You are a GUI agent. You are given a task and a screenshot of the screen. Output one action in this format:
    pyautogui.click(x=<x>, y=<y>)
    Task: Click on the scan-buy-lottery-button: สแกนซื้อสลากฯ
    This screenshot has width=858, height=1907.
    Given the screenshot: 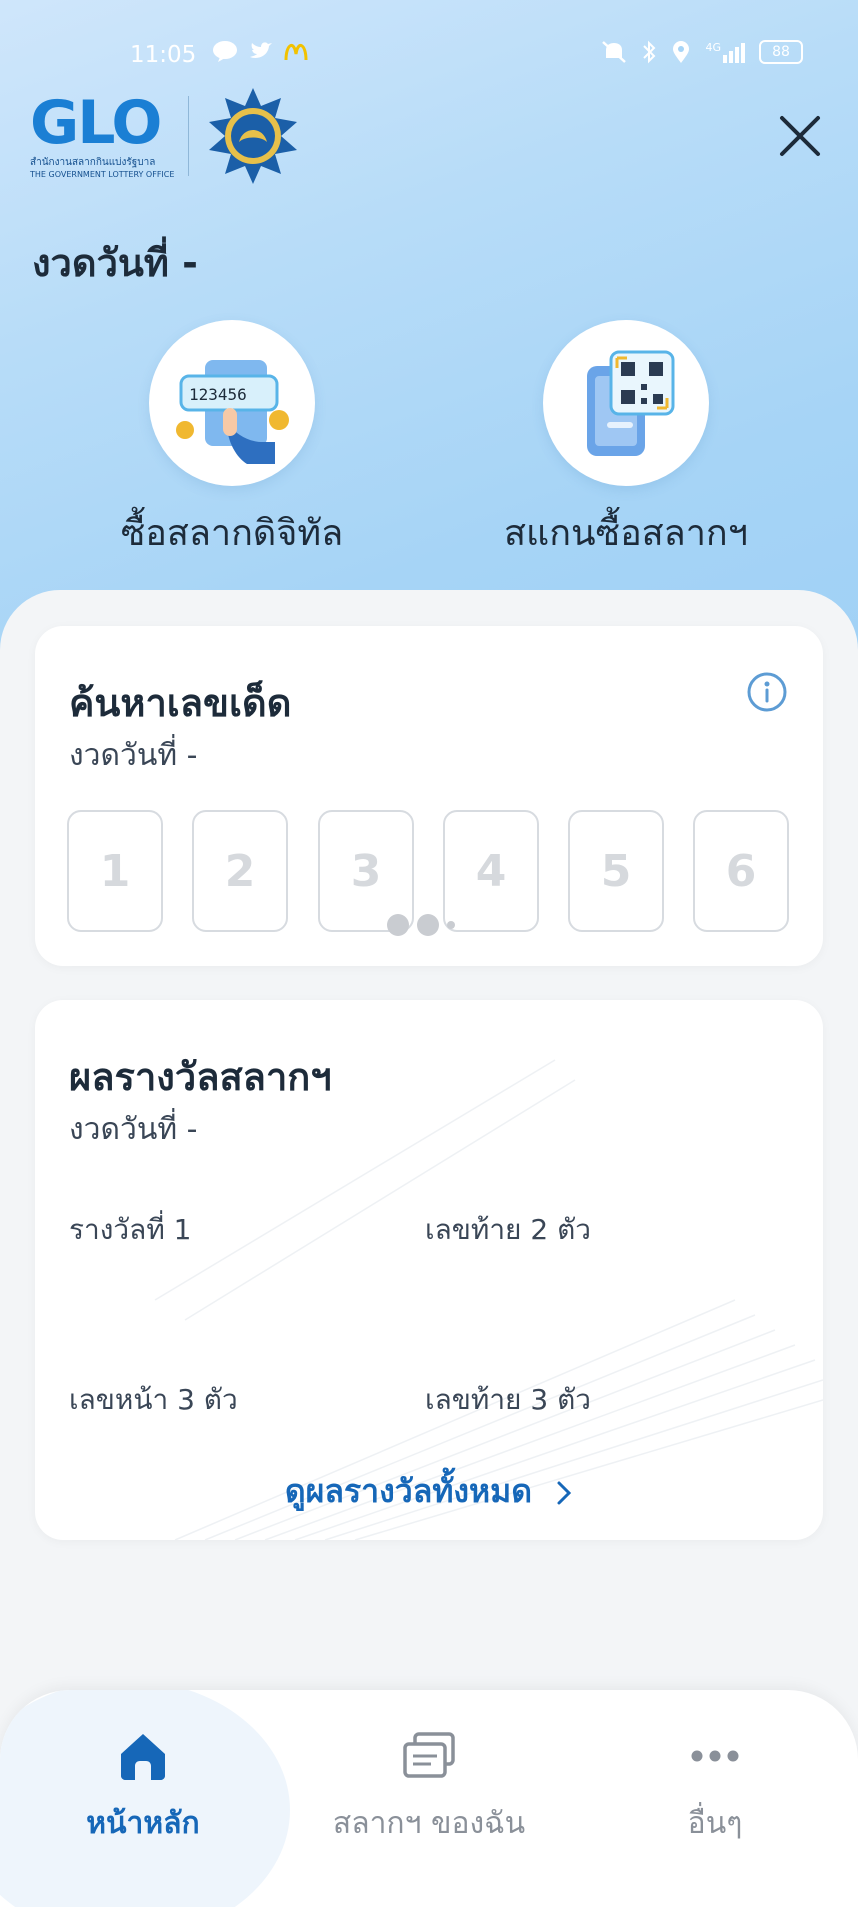 What is the action you would take?
    pyautogui.click(x=626, y=440)
    